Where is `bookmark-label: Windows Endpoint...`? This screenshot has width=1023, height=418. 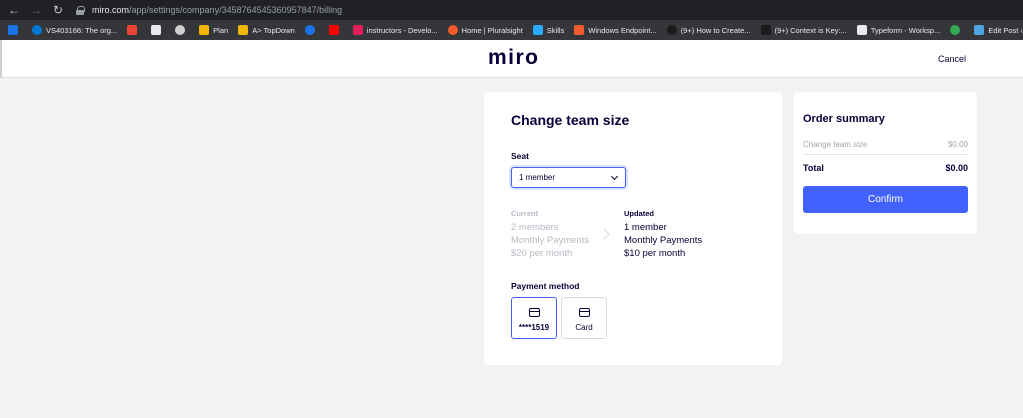 bookmark-label: Windows Endpoint... is located at coordinates (622, 30).